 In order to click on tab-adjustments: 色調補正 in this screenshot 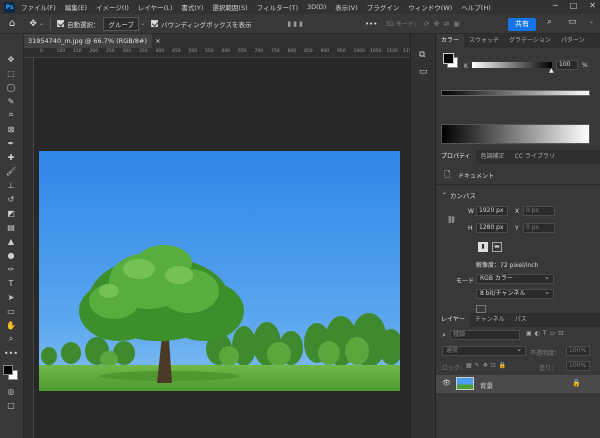, I will do `click(493, 157)`.